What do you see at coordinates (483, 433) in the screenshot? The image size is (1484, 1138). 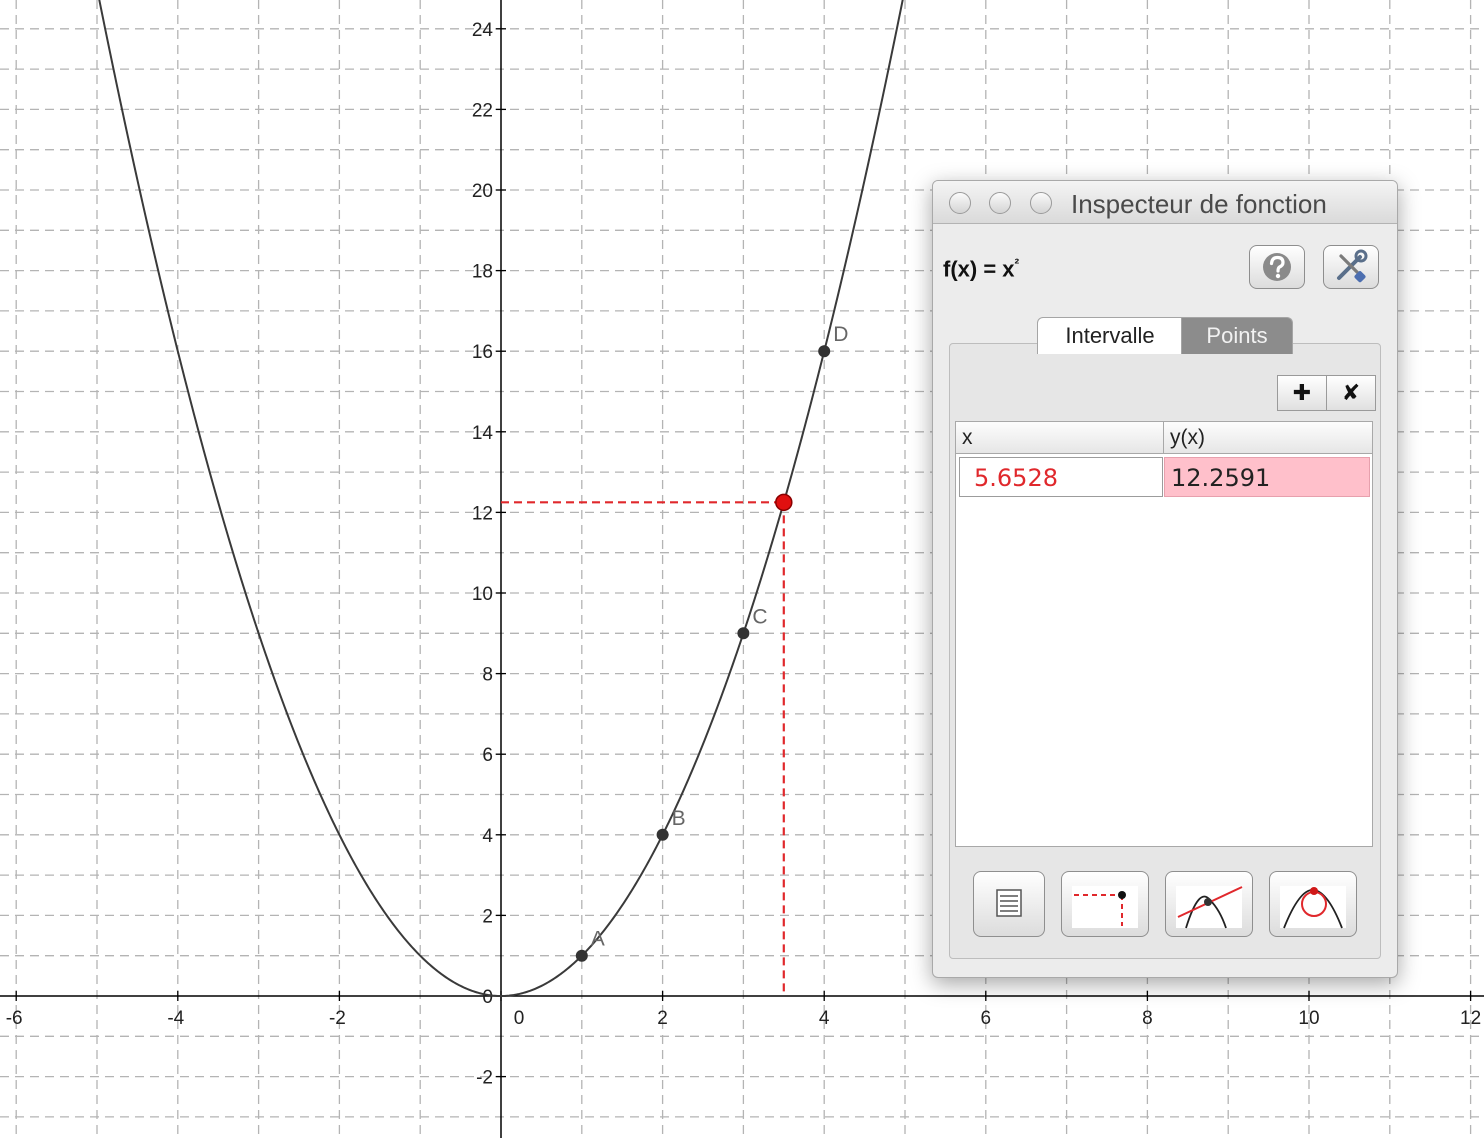 I see `y-tick-label: 14` at bounding box center [483, 433].